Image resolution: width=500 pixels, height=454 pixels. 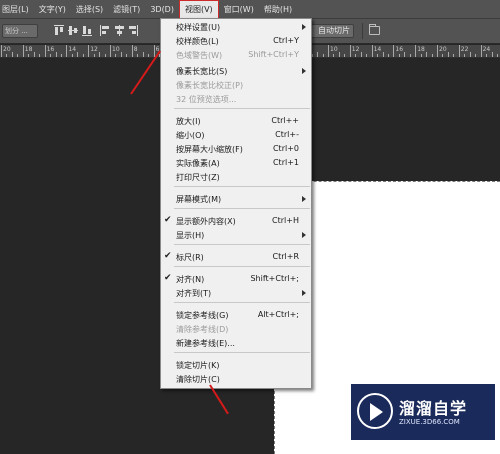 I want to click on view-menu-item: 校样设置(U), so click(x=236, y=27).